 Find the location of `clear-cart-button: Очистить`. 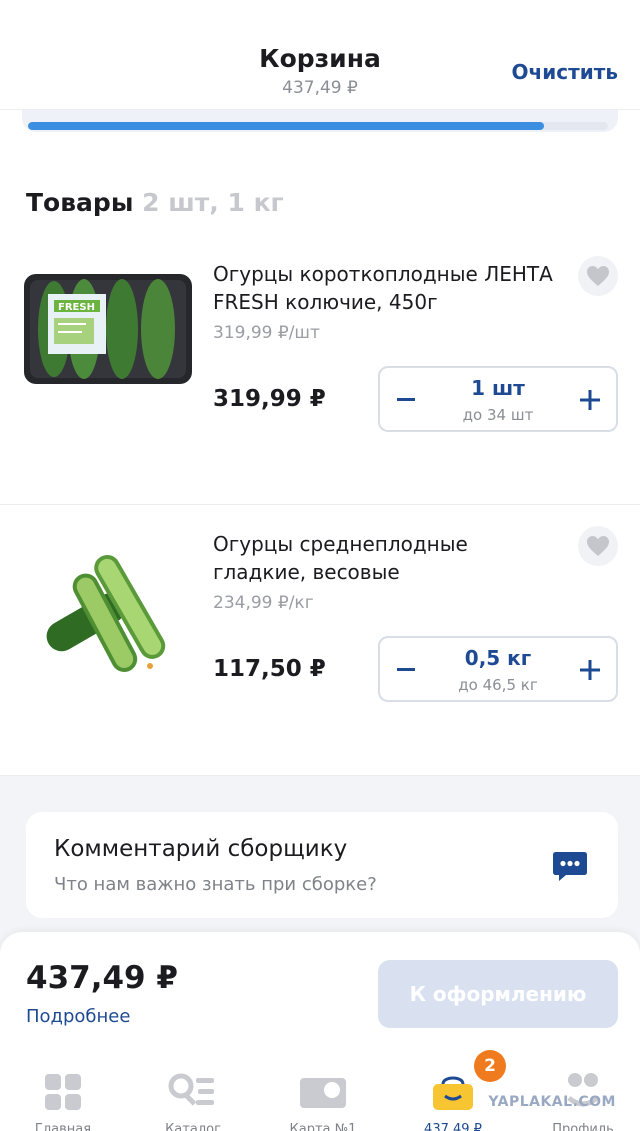

clear-cart-button: Очистить is located at coordinates (565, 72).